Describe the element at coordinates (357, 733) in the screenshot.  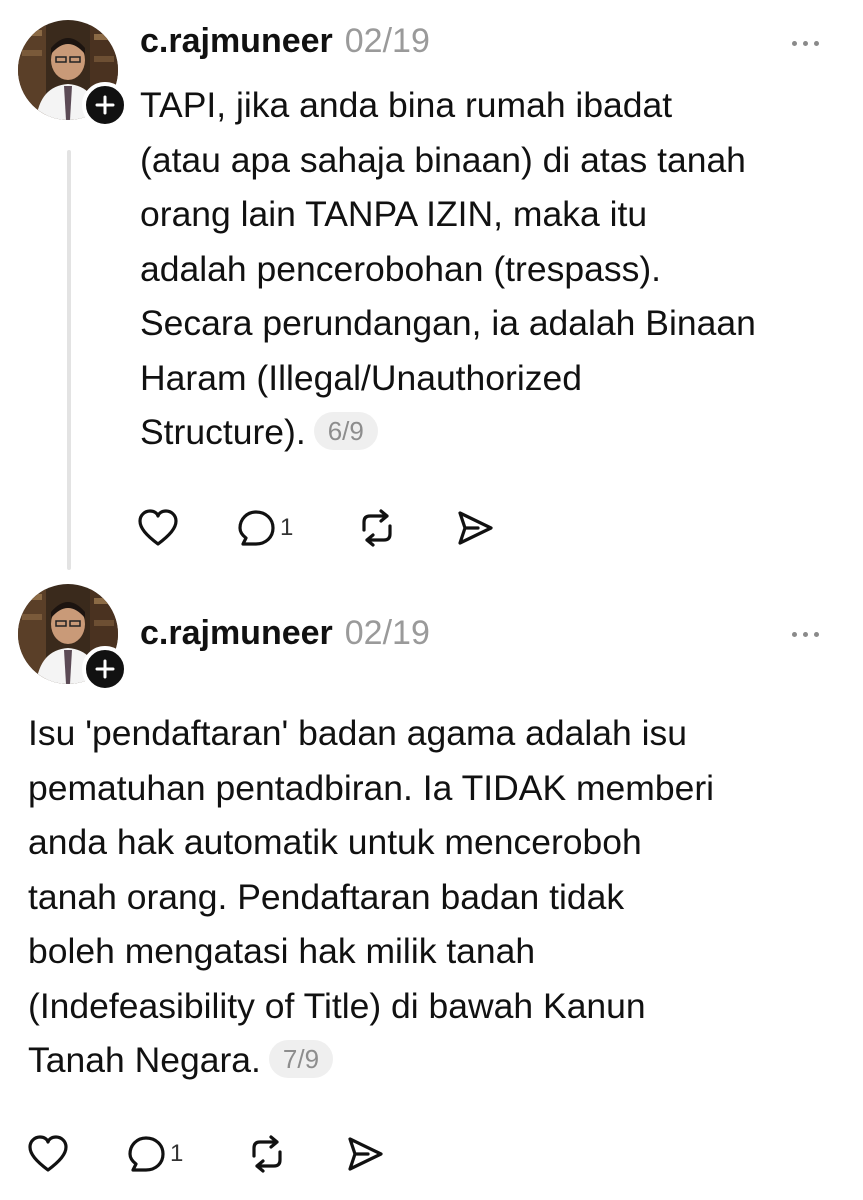
I see `text-line: Isu 'pendaftaran' badan agama adalah isu` at that location.